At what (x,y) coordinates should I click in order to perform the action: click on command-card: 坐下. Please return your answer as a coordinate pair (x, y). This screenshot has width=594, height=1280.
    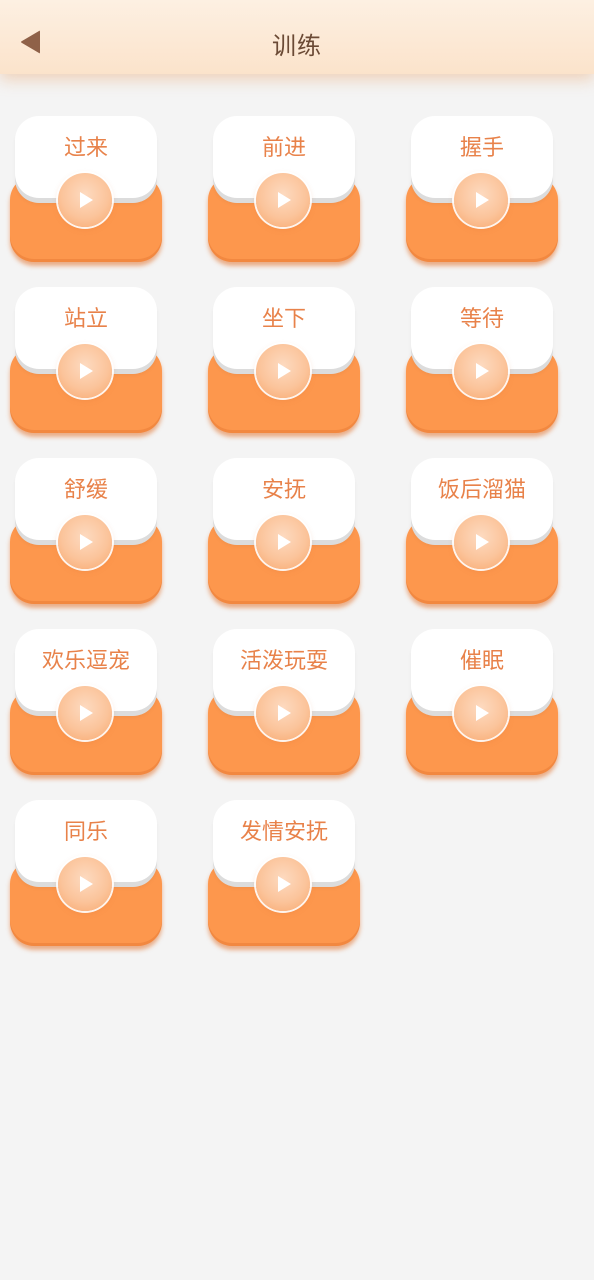
    Looking at the image, I should click on (284, 361).